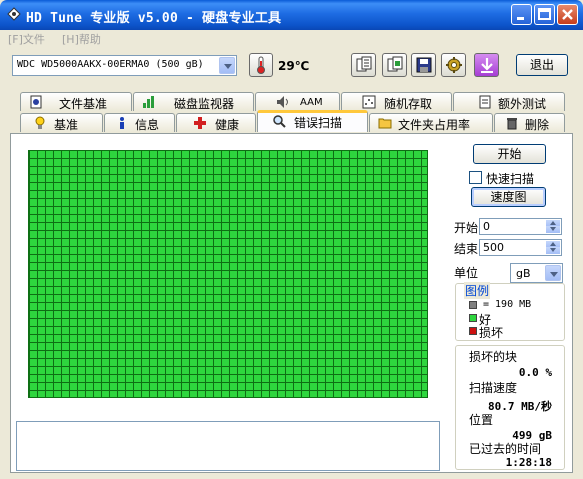  What do you see at coordinates (475, 177) in the screenshot?
I see `quick-scan-checkbox` at bounding box center [475, 177].